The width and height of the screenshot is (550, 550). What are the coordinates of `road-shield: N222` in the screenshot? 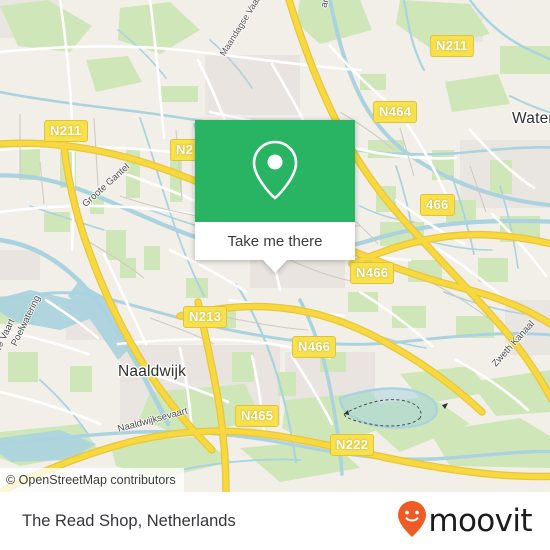 It's located at (352, 445).